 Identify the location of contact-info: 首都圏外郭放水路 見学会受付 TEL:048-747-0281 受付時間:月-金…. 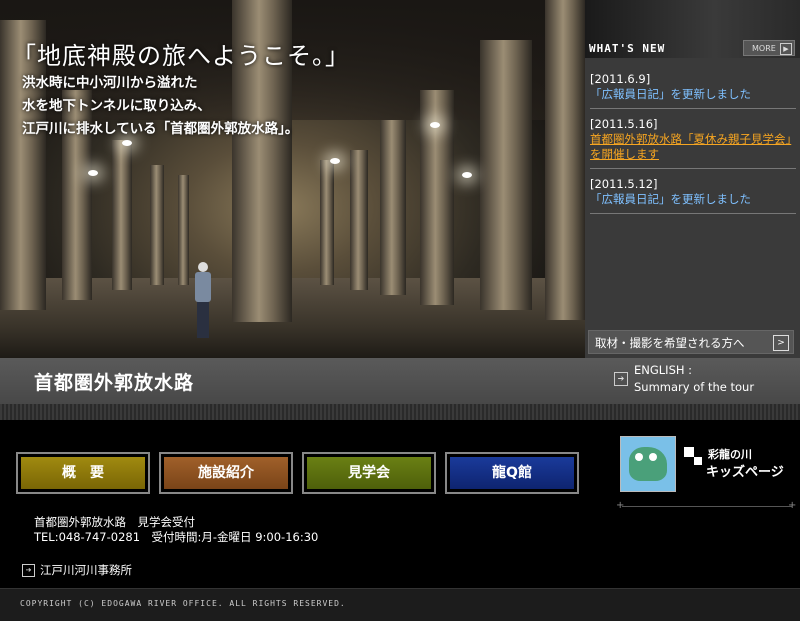
(176, 530).